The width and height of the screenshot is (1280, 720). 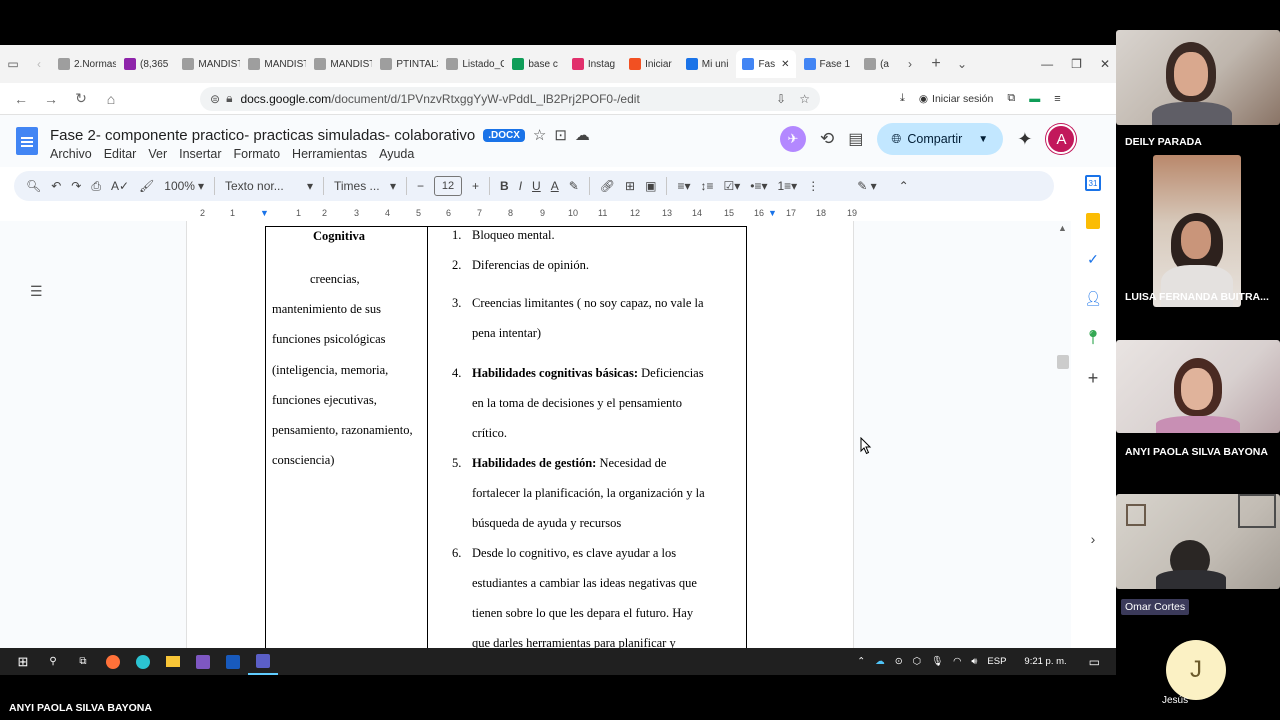 What do you see at coordinates (120, 186) in the screenshot?
I see `spellcheck-icon: A✓` at bounding box center [120, 186].